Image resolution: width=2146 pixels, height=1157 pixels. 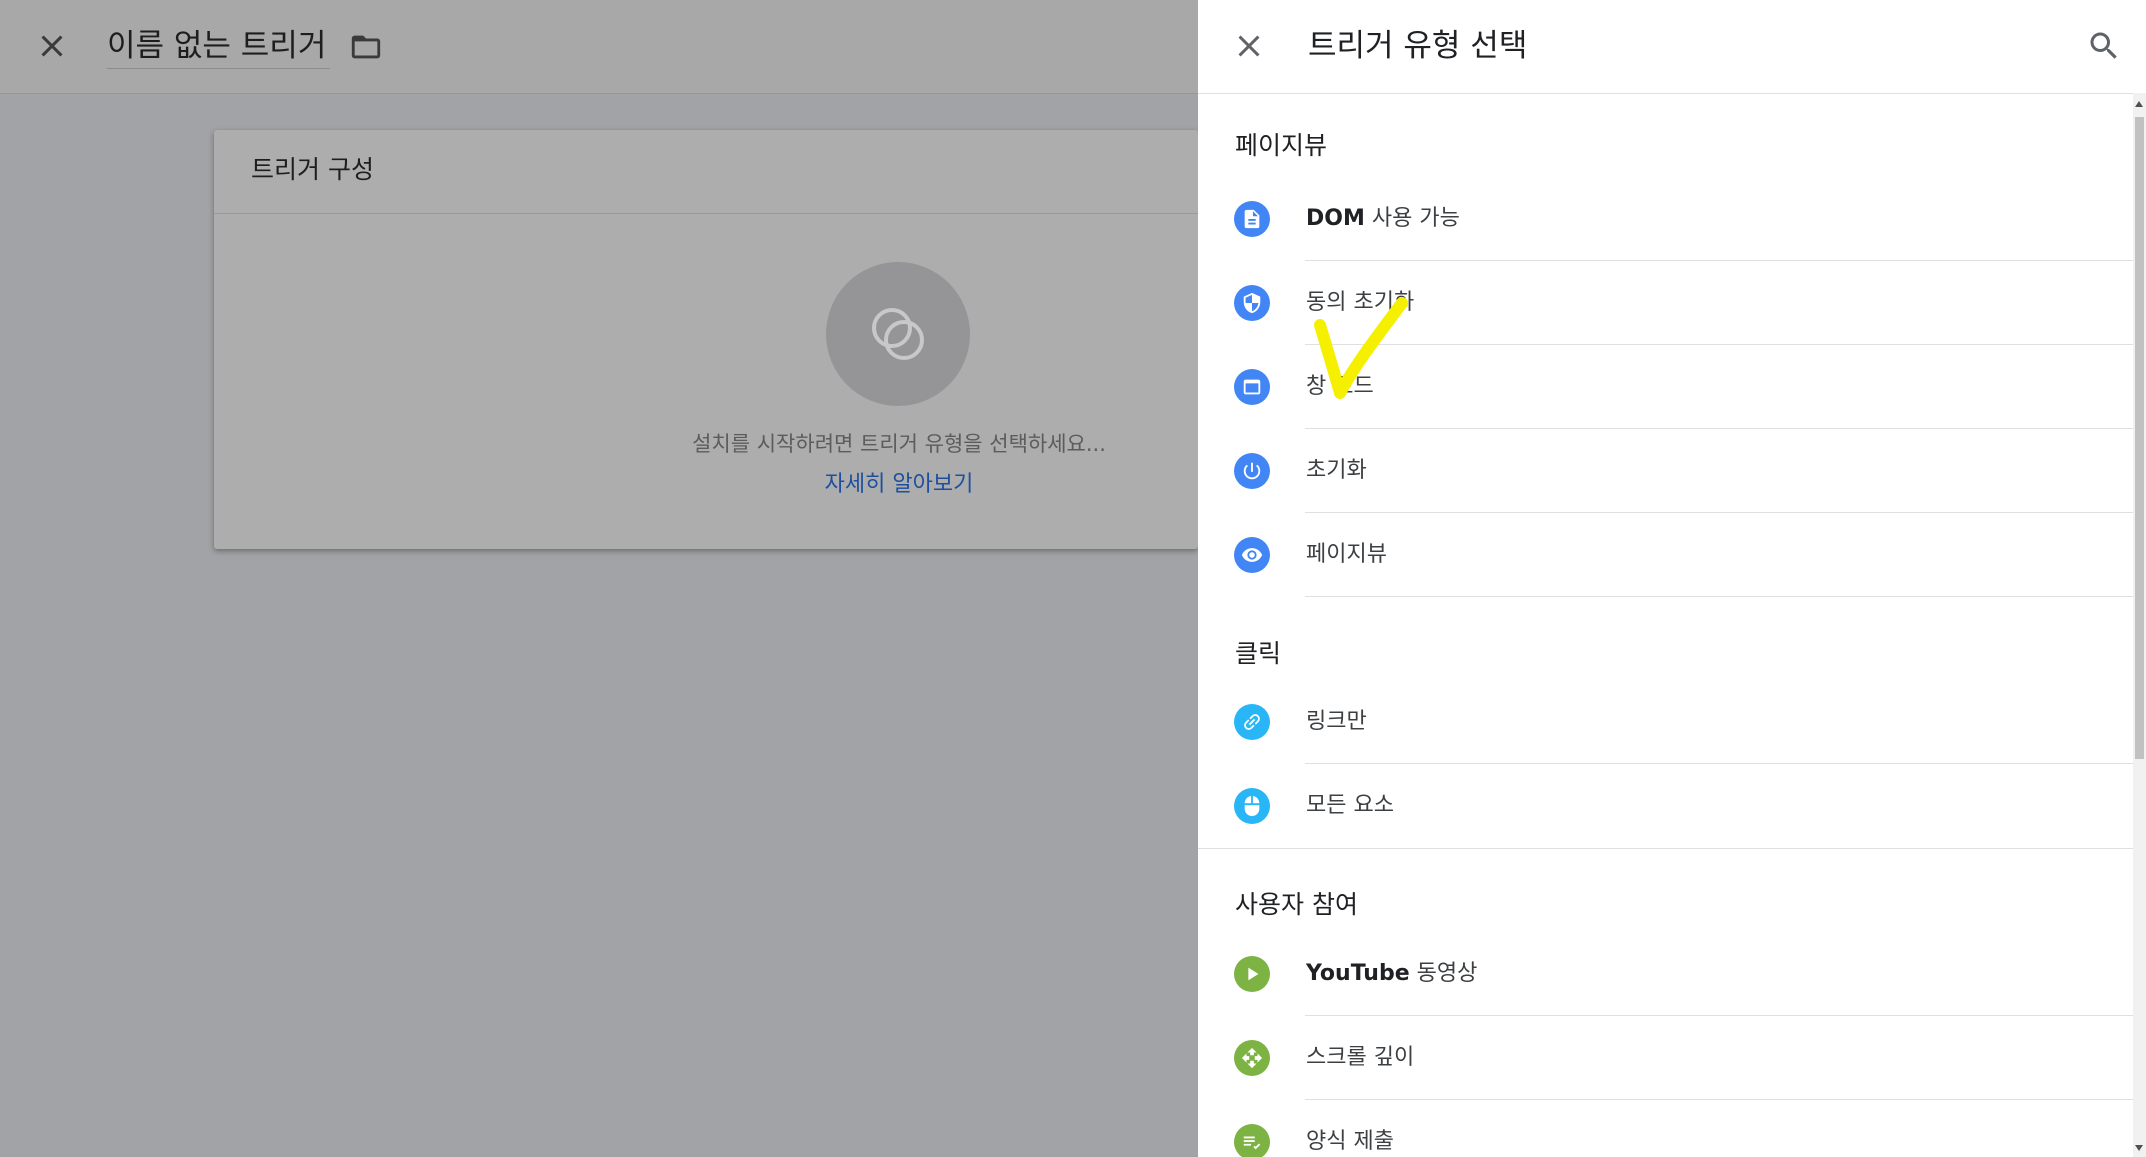 What do you see at coordinates (1350, 1141) in the screenshot?
I see `trigger-item-label: 양식 제출` at bounding box center [1350, 1141].